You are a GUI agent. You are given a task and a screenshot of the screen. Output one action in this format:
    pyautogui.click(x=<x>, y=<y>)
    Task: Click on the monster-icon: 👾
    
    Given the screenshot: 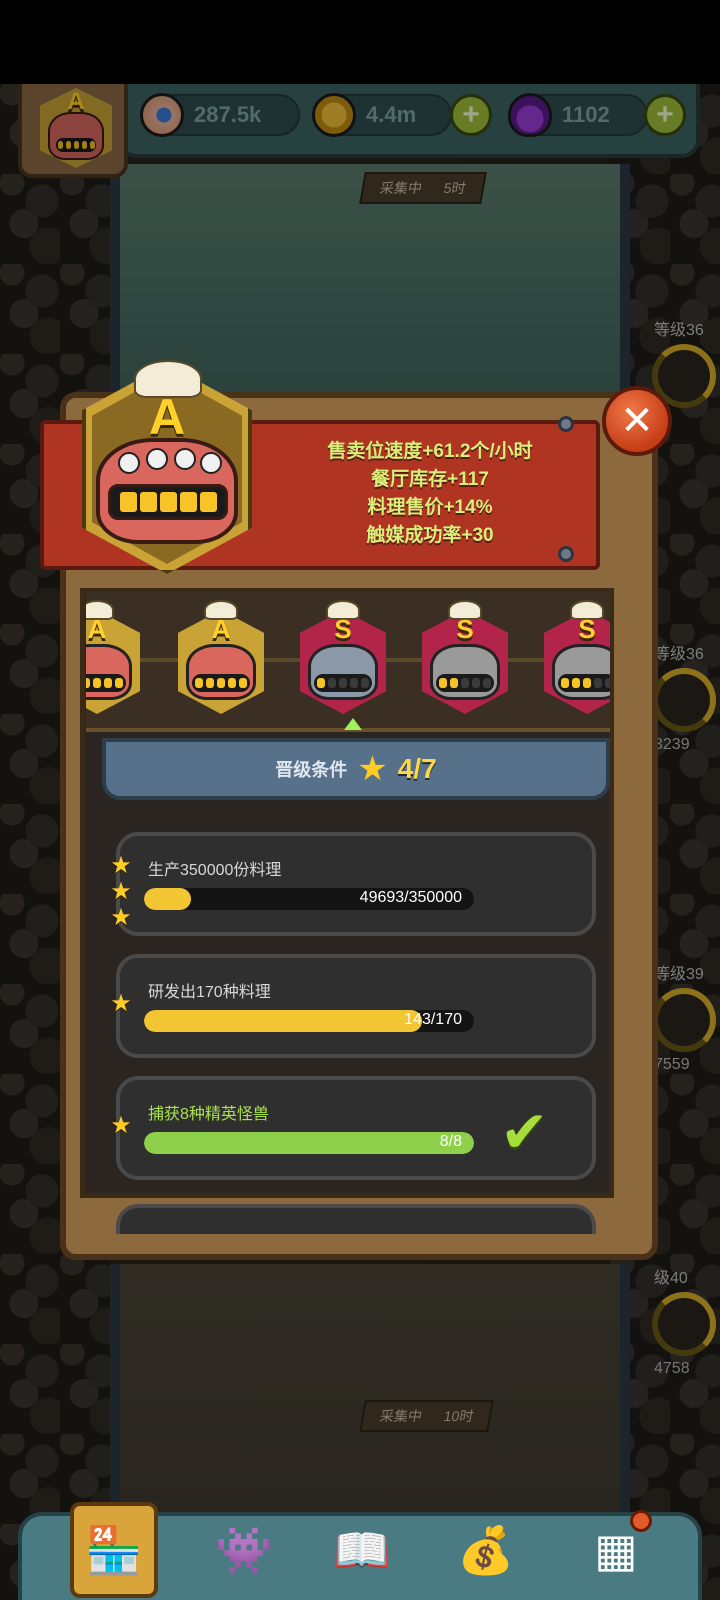 What is the action you would take?
    pyautogui.click(x=244, y=1549)
    